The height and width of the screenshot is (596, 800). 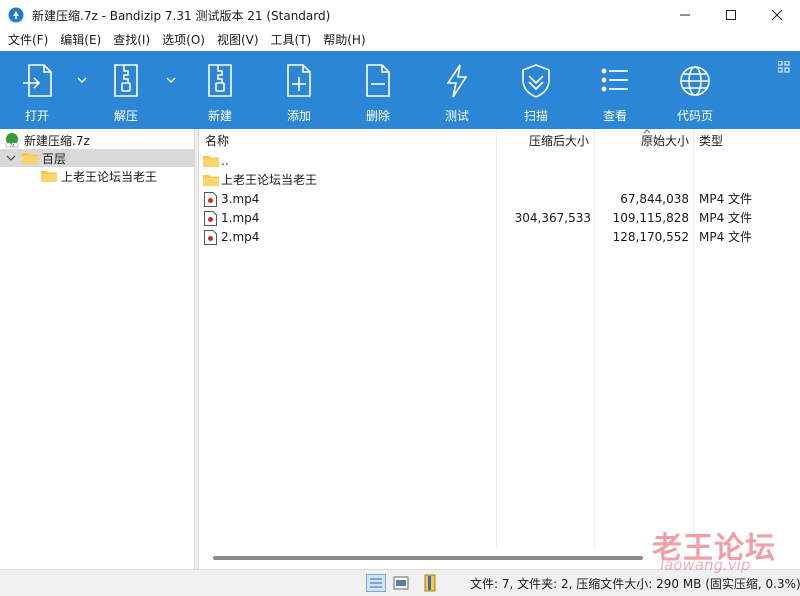 I want to click on menu-tools: 工具(T), so click(x=291, y=40).